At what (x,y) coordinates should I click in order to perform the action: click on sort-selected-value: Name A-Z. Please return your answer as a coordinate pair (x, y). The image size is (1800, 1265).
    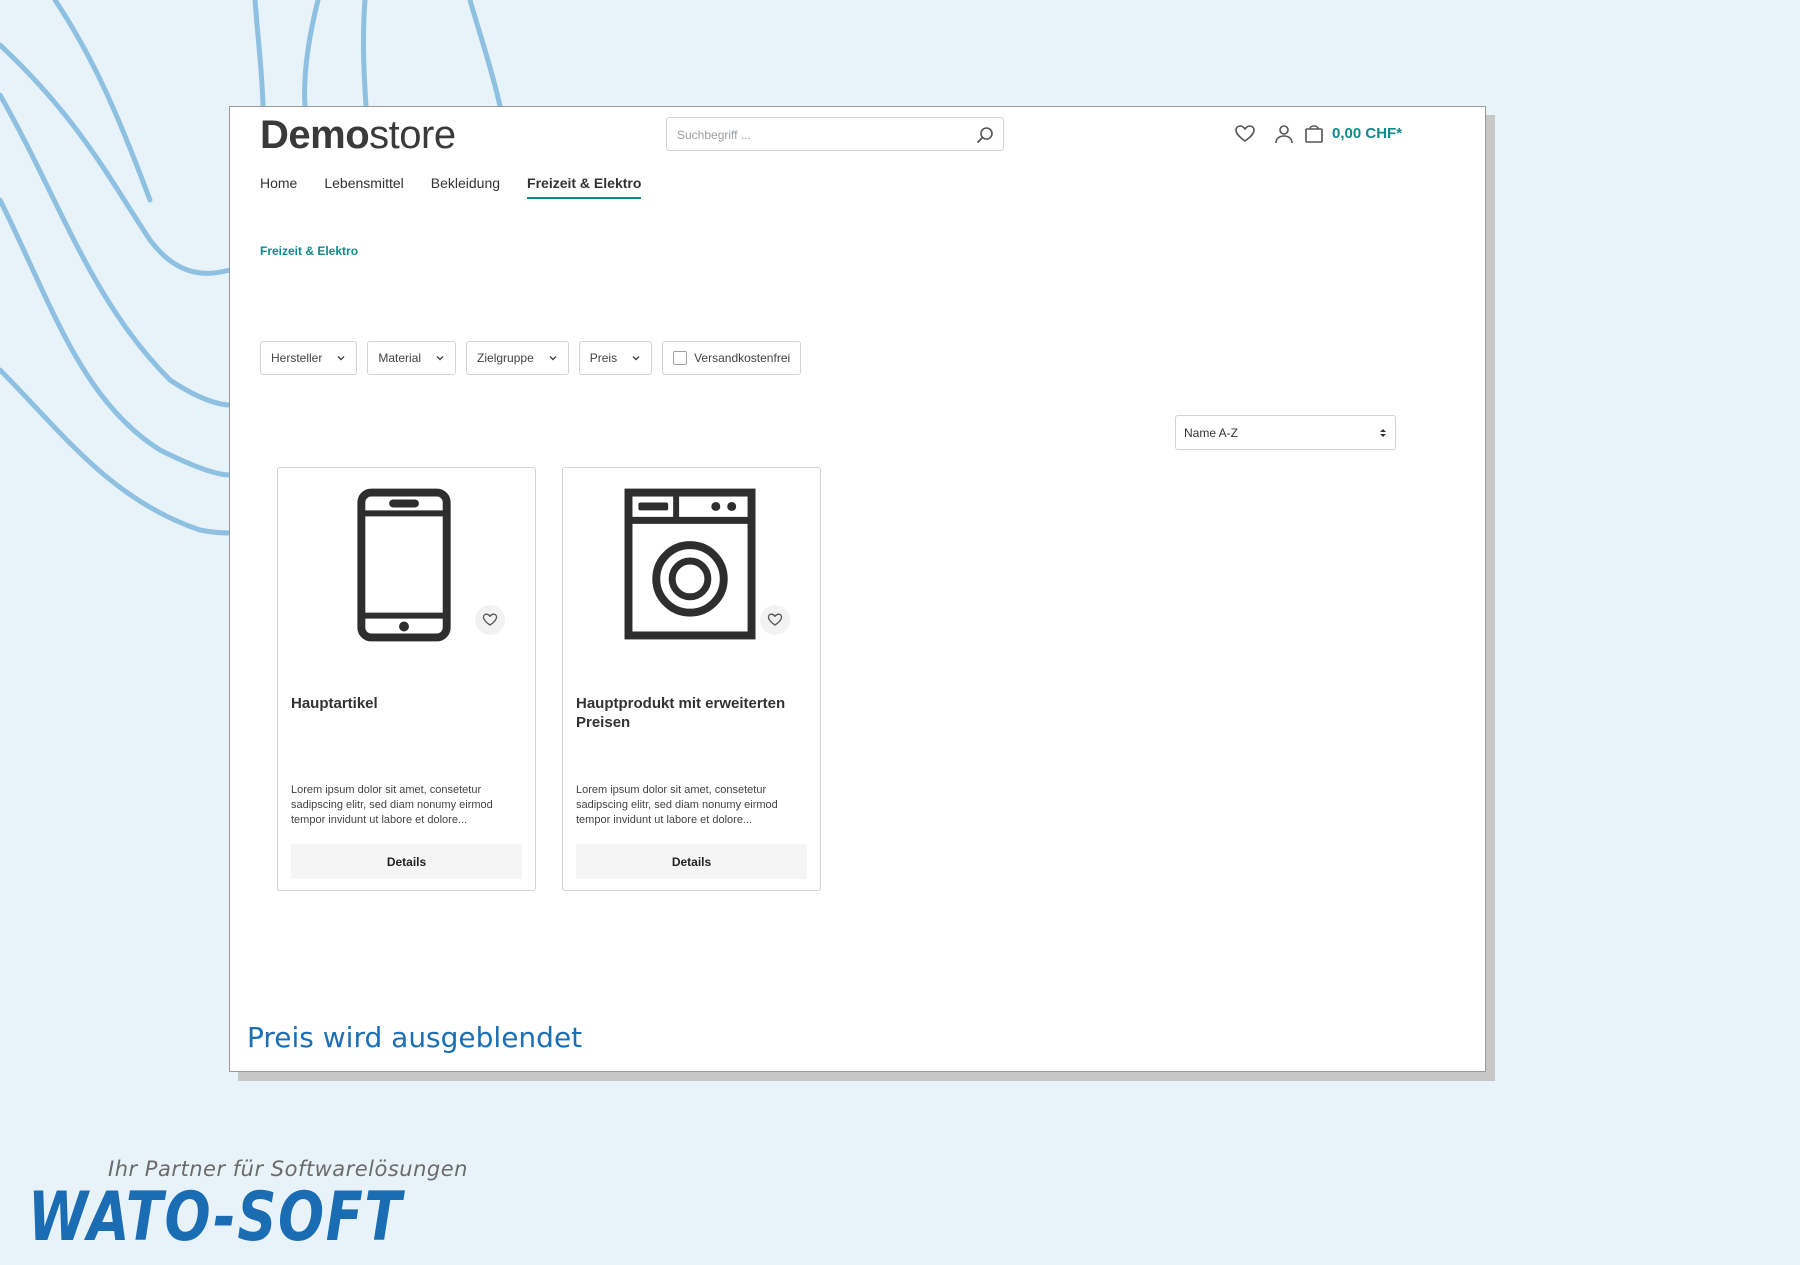
    Looking at the image, I should click on (1211, 432).